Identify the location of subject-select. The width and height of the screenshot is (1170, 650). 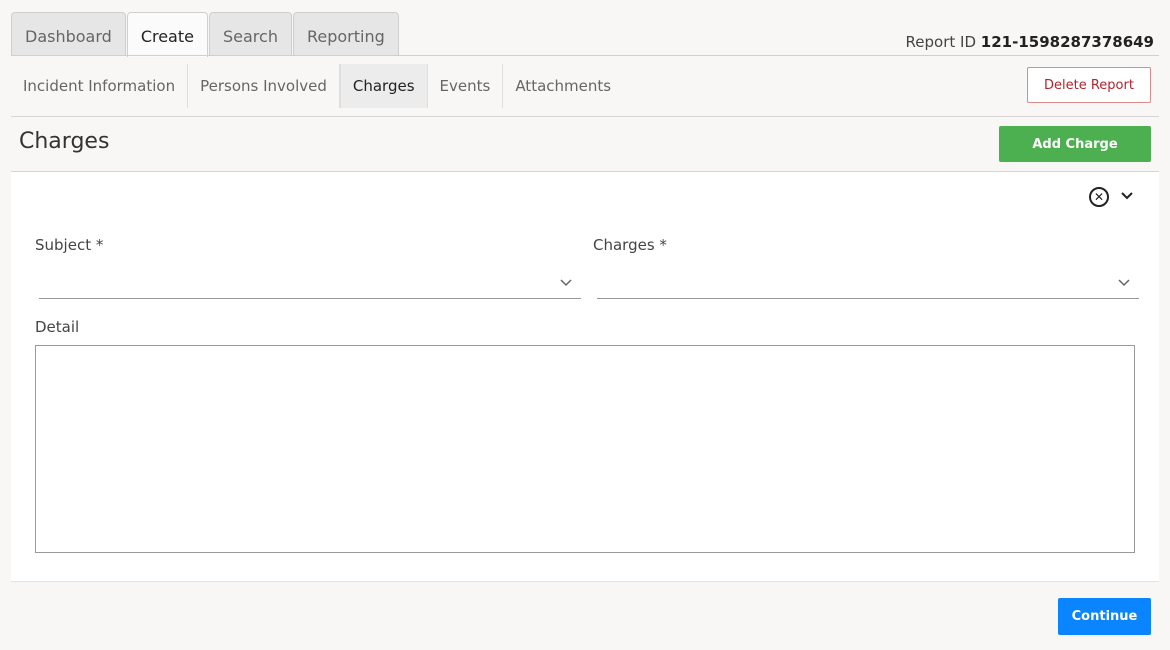
(310, 283).